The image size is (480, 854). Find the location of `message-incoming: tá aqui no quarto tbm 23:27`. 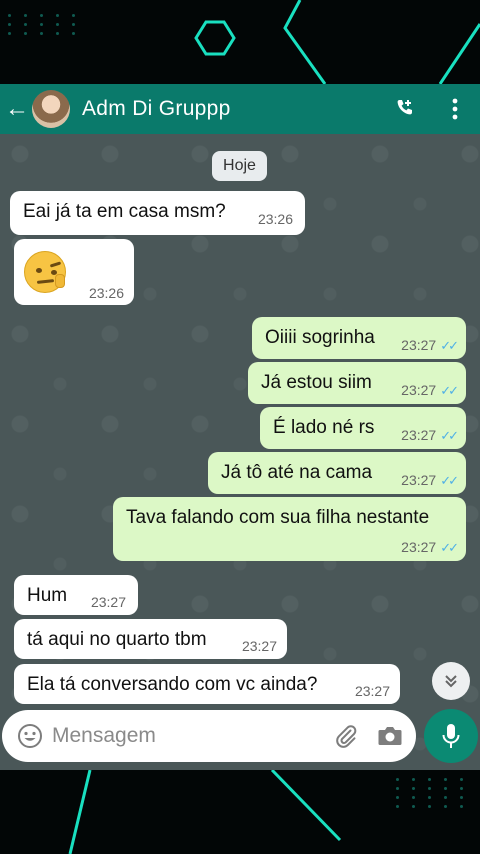

message-incoming: tá aqui no quarto tbm 23:27 is located at coordinates (150, 639).